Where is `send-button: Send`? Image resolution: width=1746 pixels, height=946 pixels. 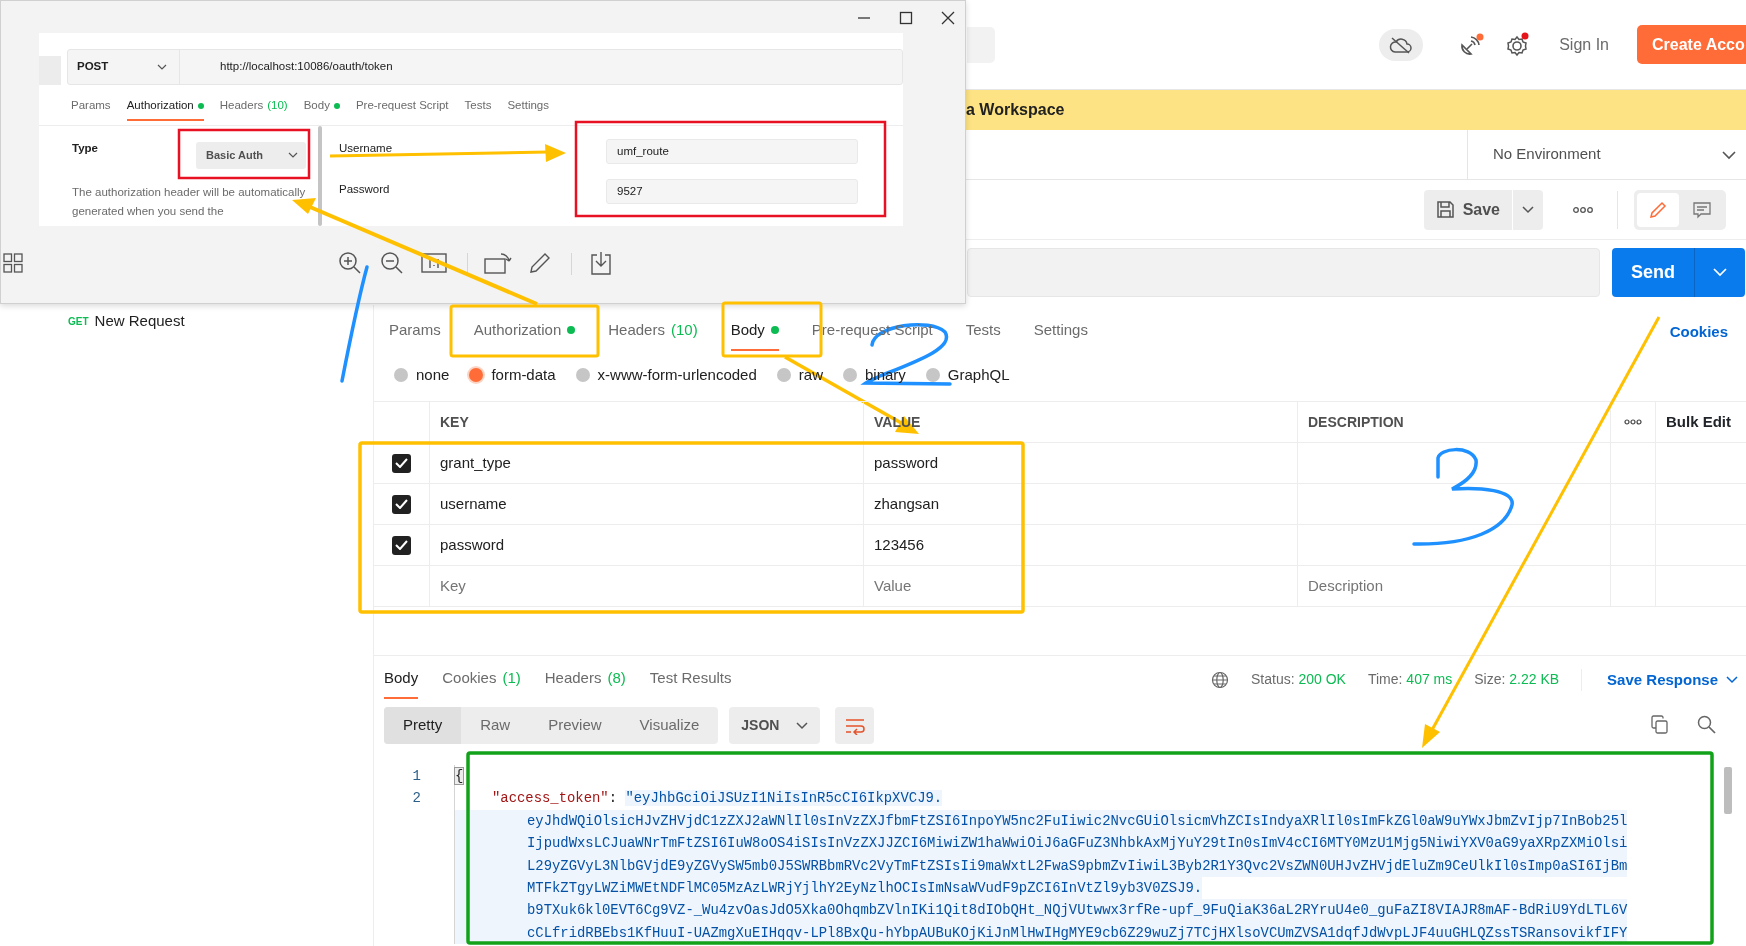 send-button: Send is located at coordinates (1678, 272).